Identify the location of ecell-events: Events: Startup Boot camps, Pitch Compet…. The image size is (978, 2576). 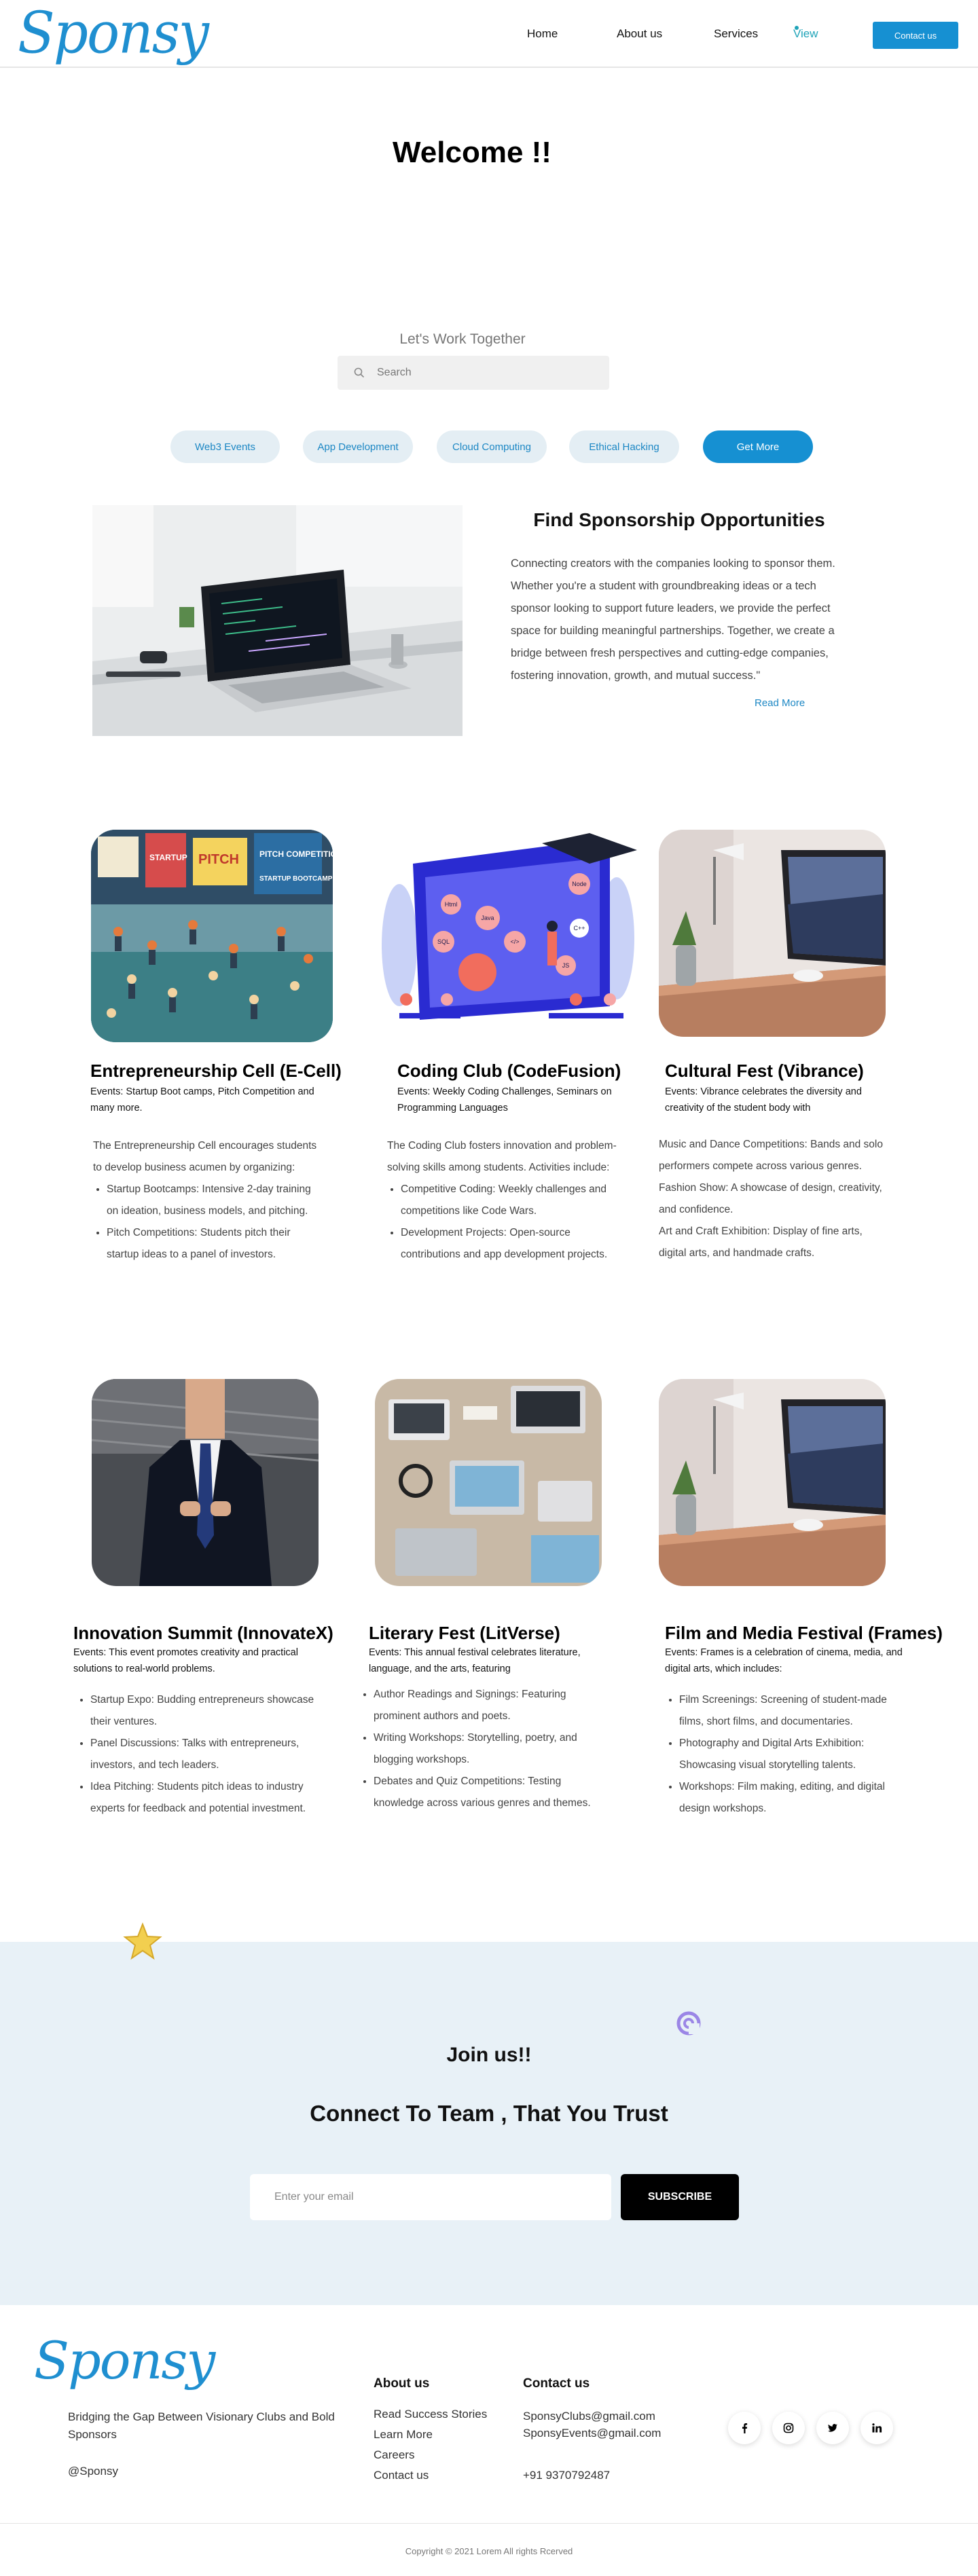
(202, 1100).